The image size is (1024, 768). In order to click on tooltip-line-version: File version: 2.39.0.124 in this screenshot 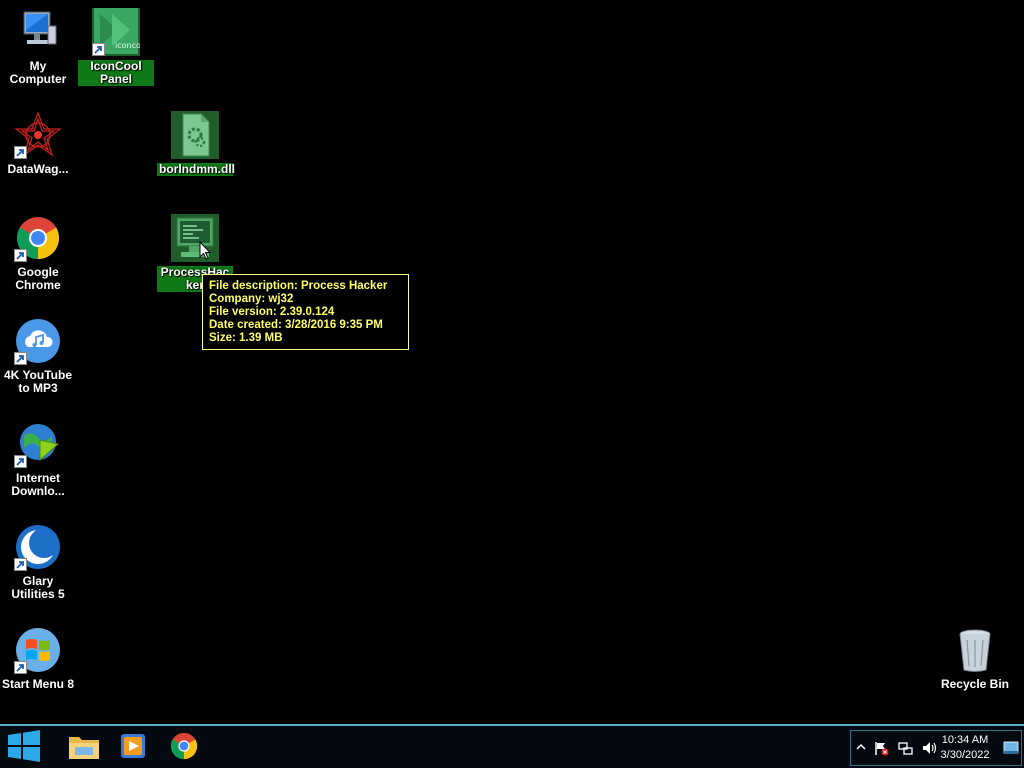, I will do `click(272, 312)`.